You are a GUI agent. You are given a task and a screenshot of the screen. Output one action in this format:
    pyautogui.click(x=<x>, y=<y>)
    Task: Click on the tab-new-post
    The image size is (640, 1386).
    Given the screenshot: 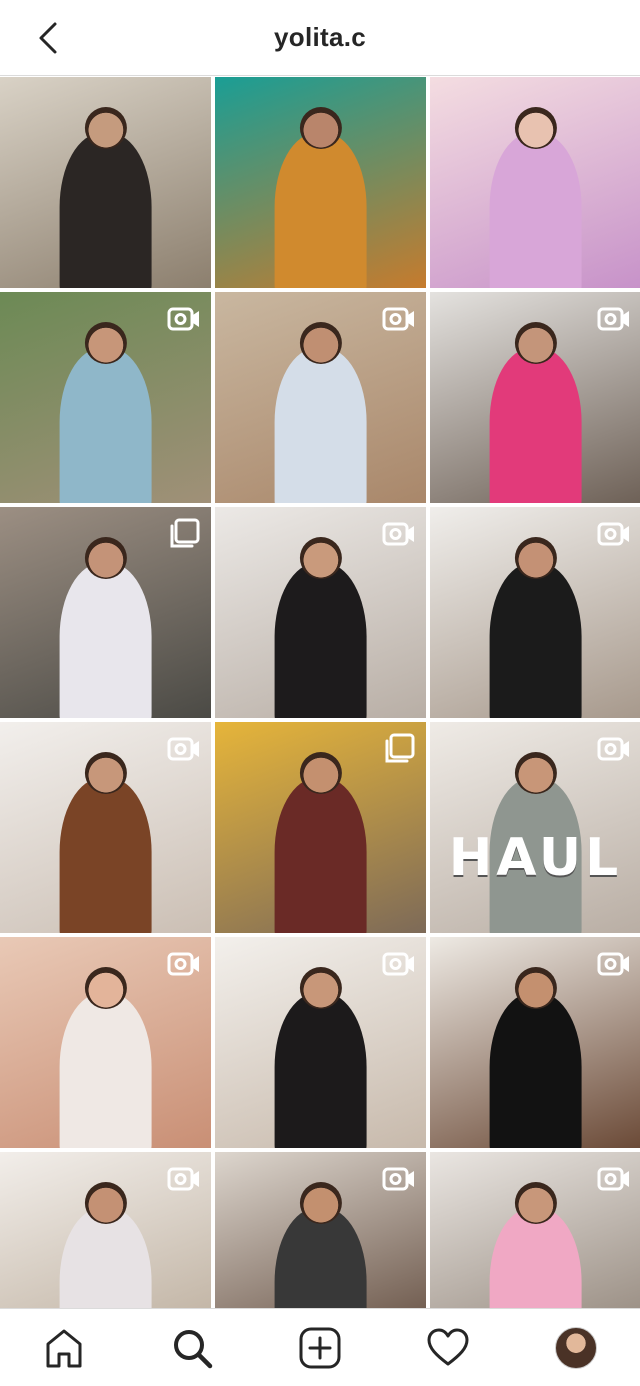 What is the action you would take?
    pyautogui.click(x=320, y=1348)
    